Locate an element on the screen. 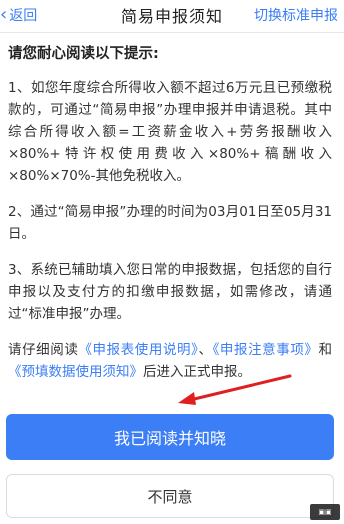  watermark-logo: ▣▣ is located at coordinates (325, 512).